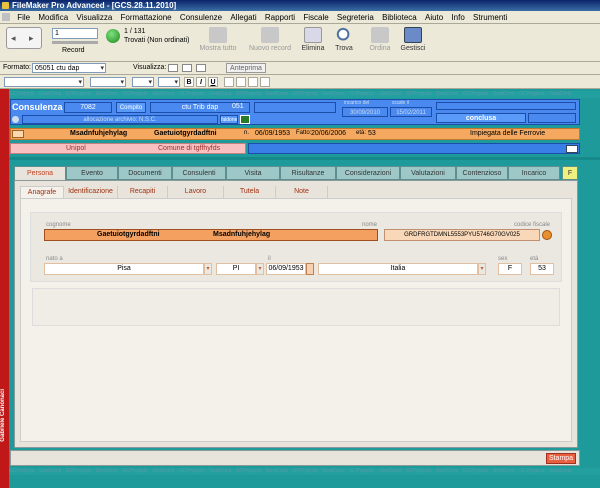  I want to click on sex-field: F, so click(510, 269).